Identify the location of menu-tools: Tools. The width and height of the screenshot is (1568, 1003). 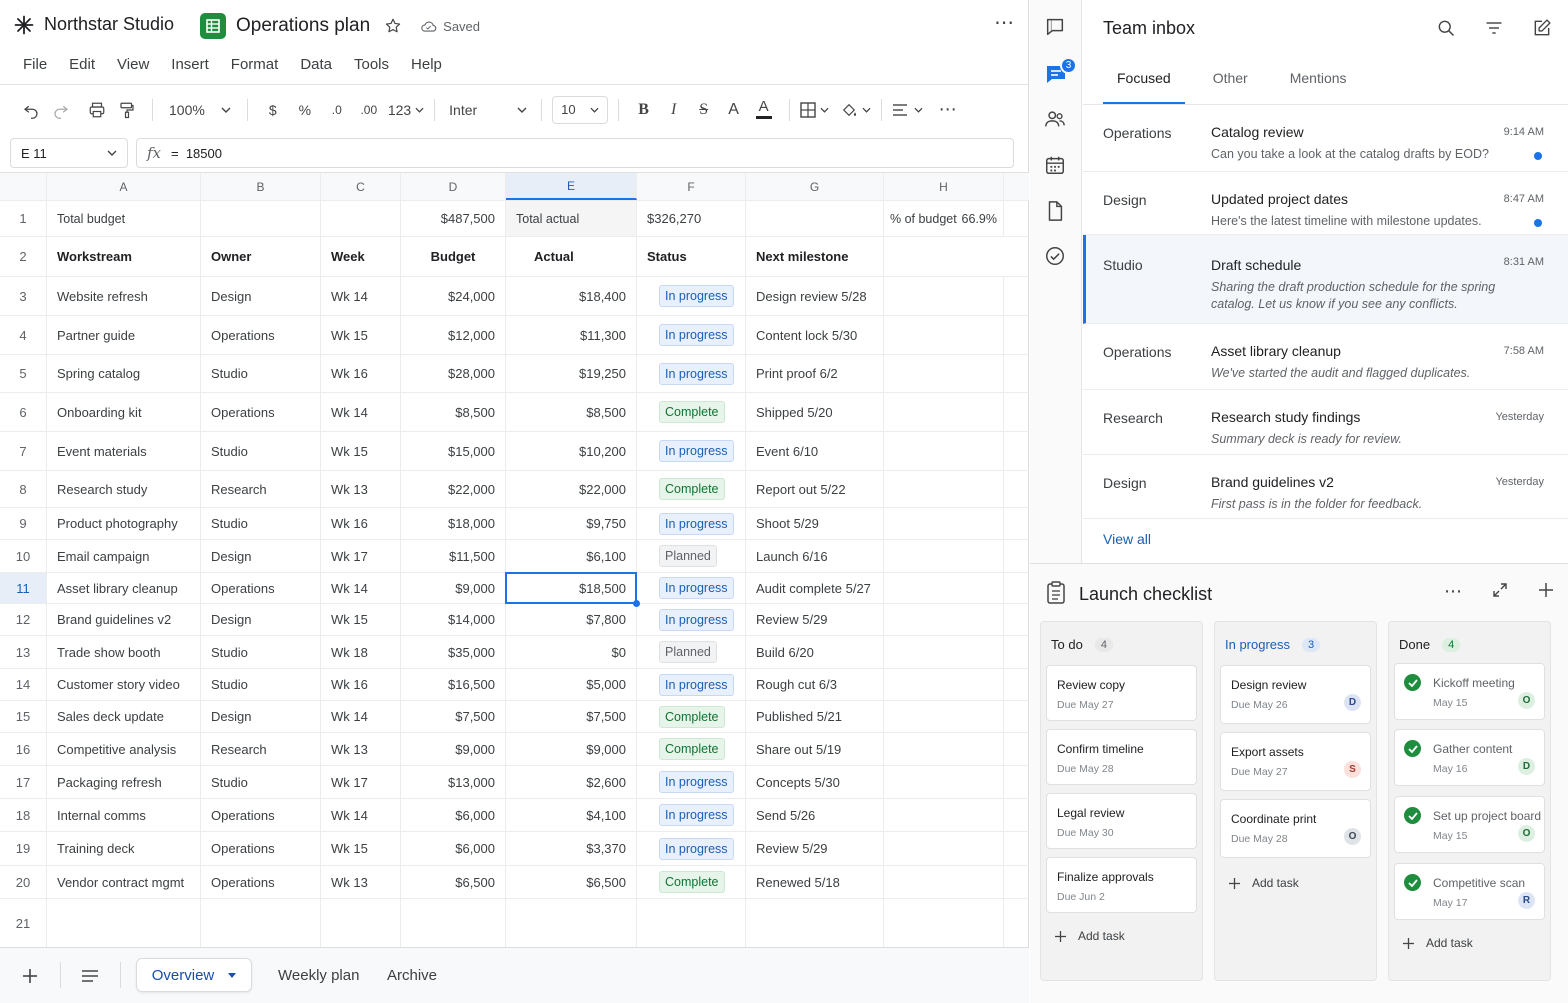
(371, 64).